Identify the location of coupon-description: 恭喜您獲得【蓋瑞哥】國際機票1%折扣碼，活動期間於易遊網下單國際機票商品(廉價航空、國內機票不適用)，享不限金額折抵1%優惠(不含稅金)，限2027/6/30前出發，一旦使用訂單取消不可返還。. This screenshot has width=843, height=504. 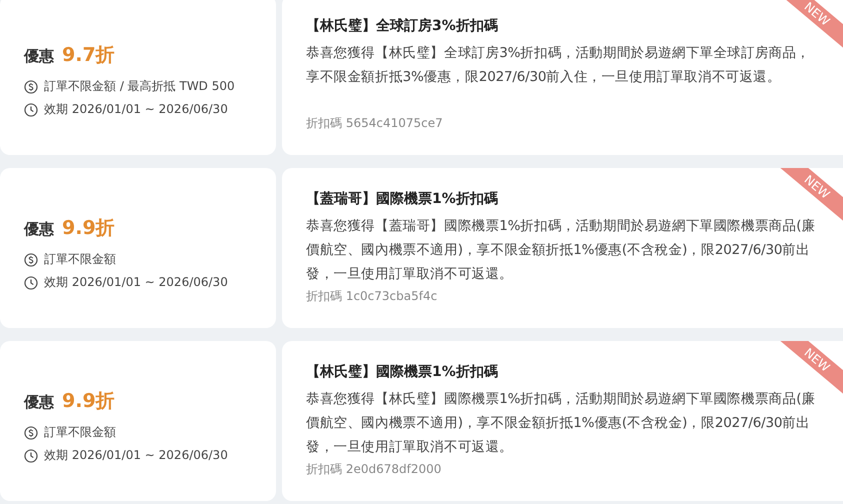
(561, 250).